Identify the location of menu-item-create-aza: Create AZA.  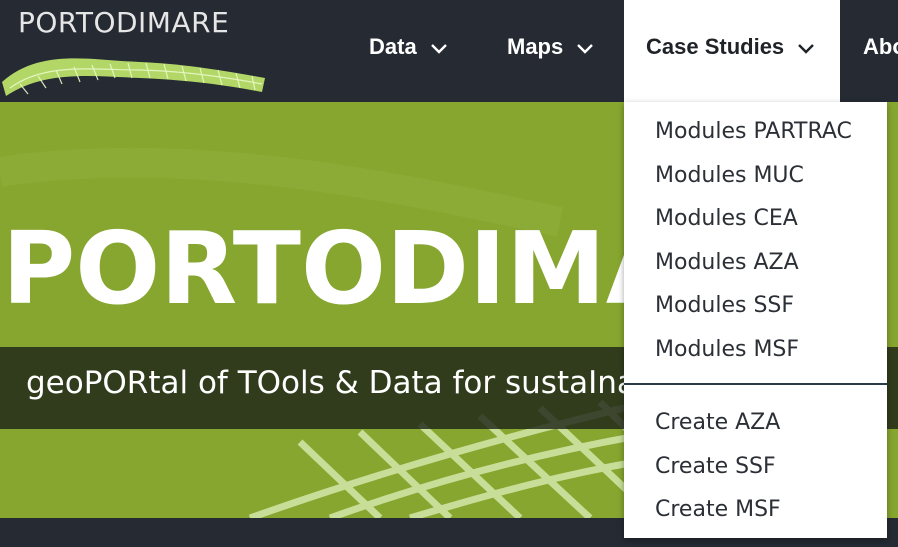
(717, 422).